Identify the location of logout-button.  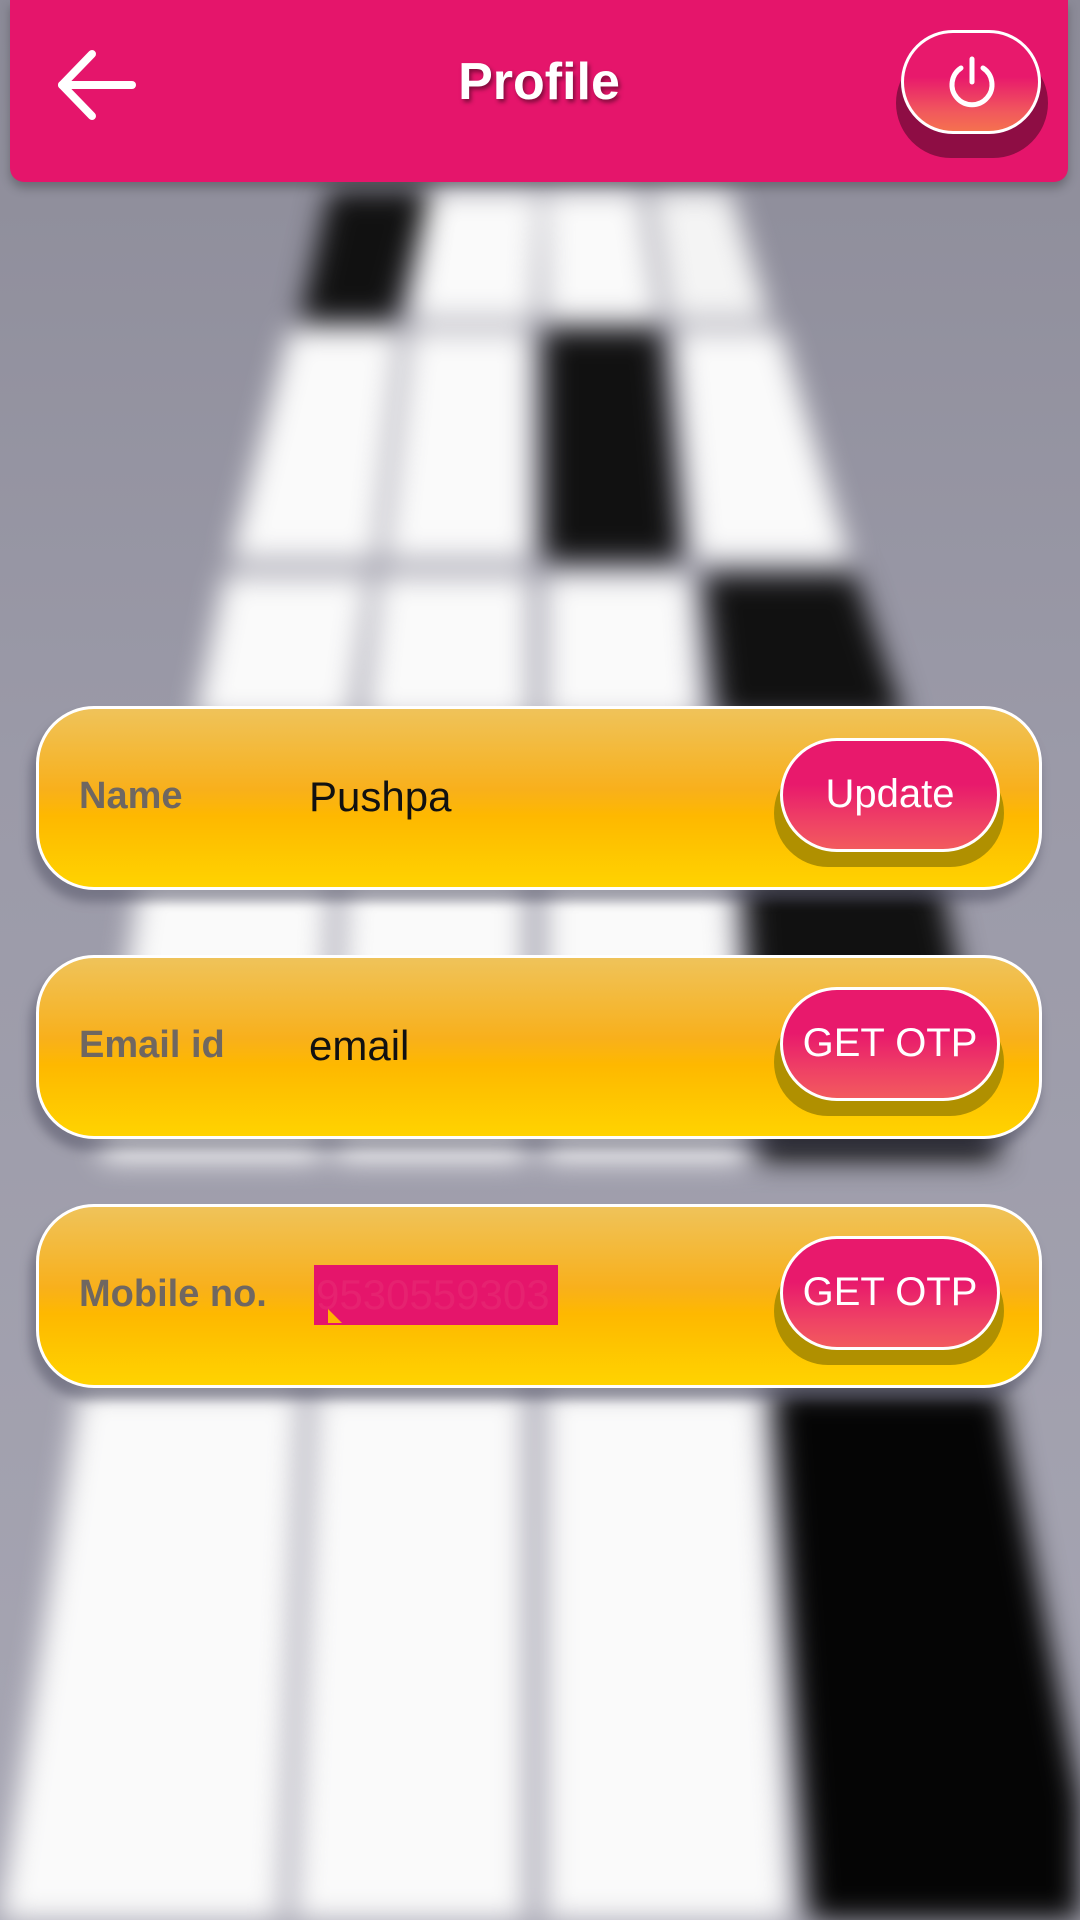
(971, 82).